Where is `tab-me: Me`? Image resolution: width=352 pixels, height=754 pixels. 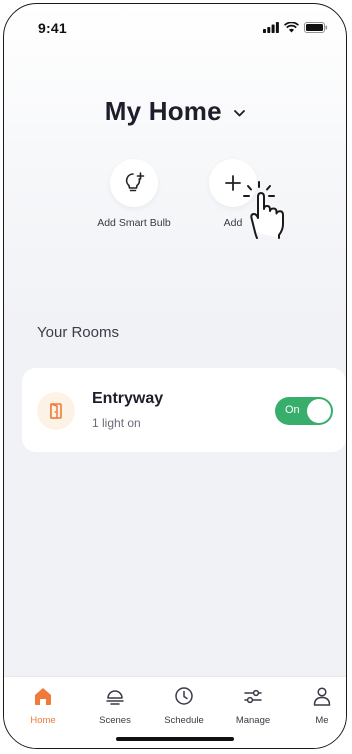 tab-me: Me is located at coordinates (319, 705).